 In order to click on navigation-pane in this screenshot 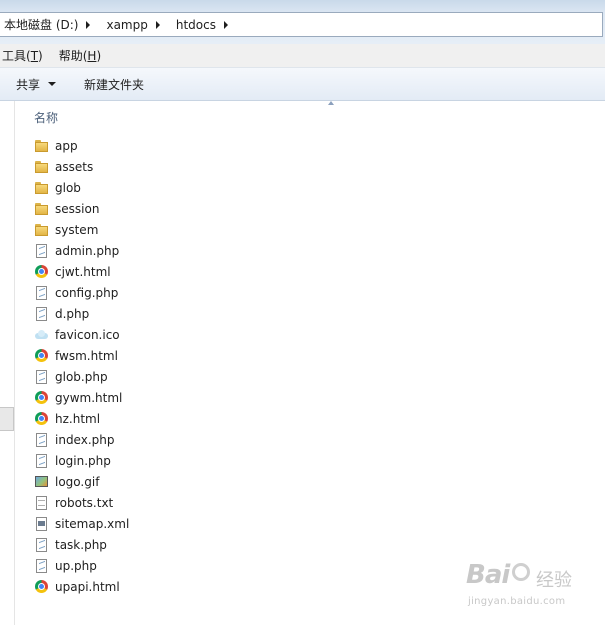, I will do `click(7, 363)`.